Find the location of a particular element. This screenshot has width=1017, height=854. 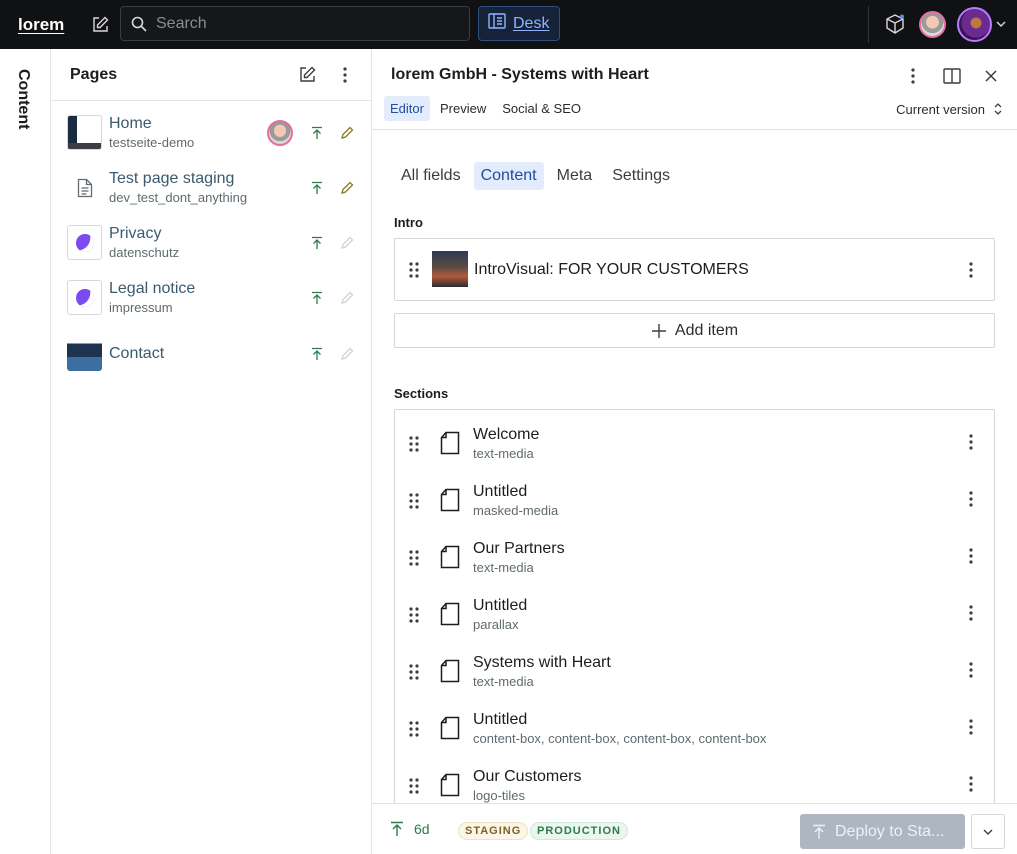

desk-button: Desk is located at coordinates (519, 23).